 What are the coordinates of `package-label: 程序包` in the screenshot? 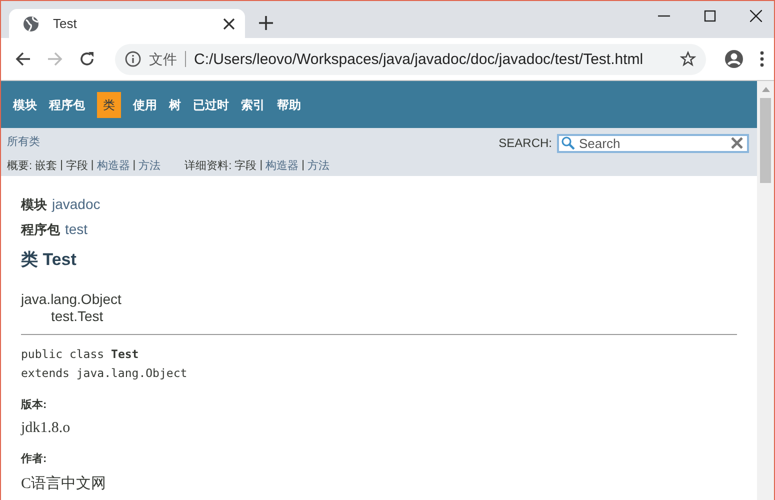 It's located at (40, 229).